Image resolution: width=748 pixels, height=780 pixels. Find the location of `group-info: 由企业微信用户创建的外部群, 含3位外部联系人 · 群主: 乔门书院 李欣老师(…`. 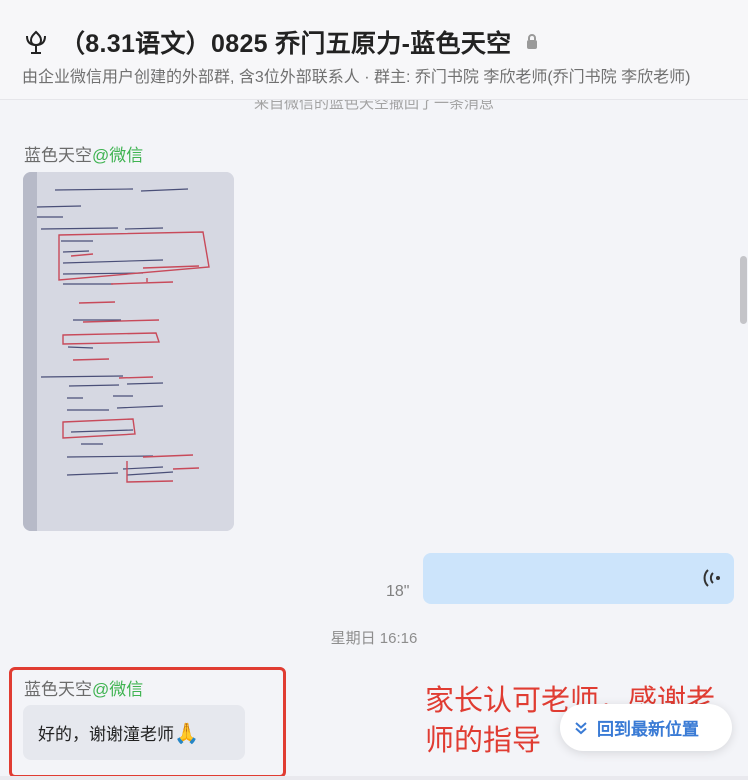

group-info: 由企业微信用户创建的外部群, 含3位外部联系人 · 群主: 乔门书院 李欣老师(… is located at coordinates (356, 77).